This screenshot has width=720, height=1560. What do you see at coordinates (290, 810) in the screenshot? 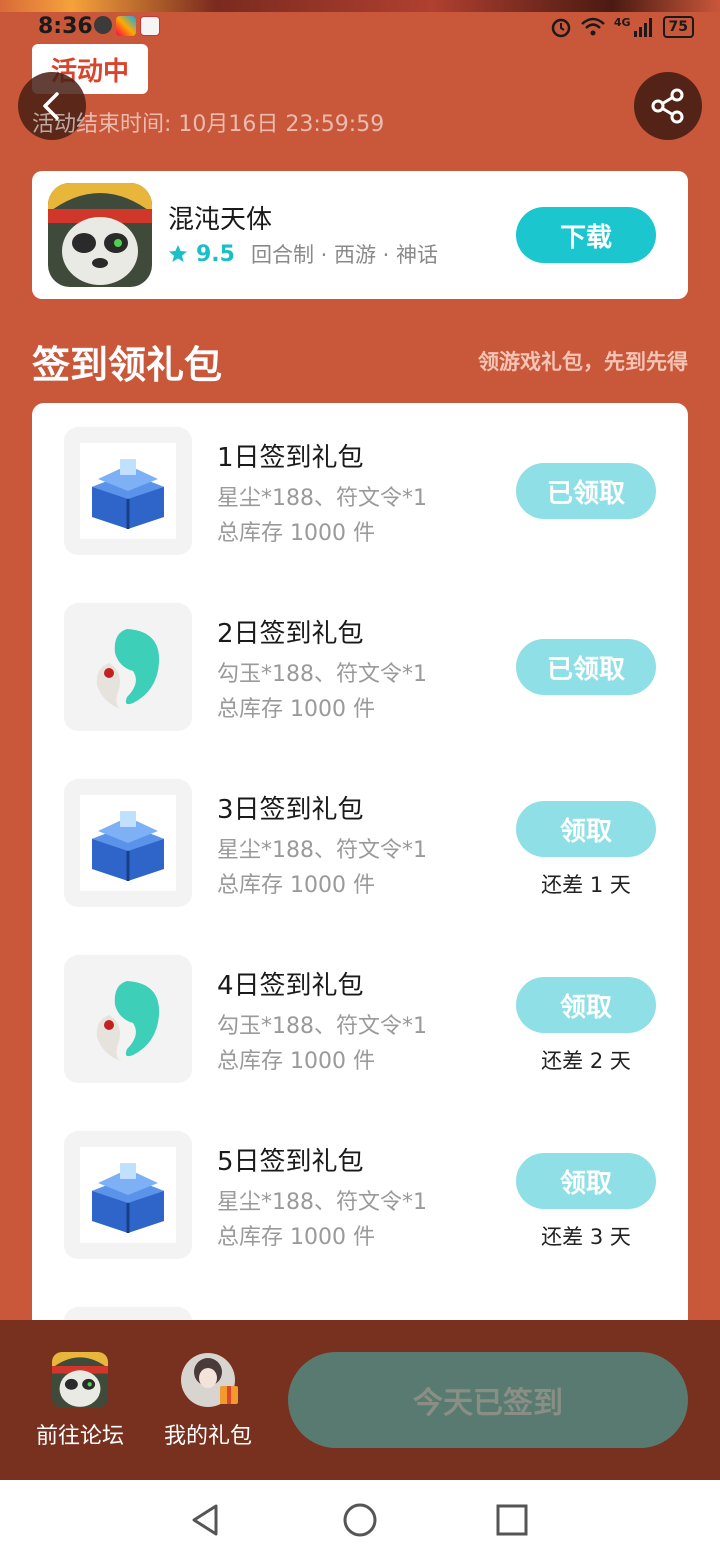
I see `gift-name: 3日签到礼包` at bounding box center [290, 810].